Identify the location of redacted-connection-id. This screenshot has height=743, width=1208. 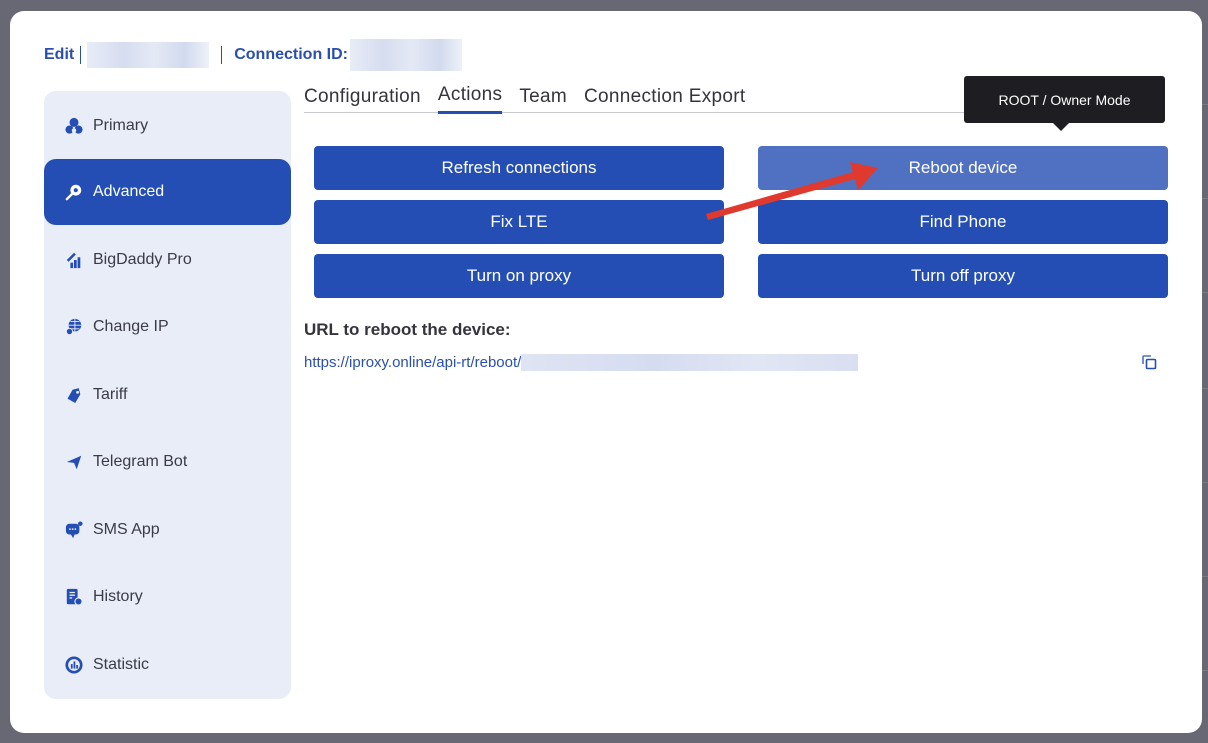
(405, 55).